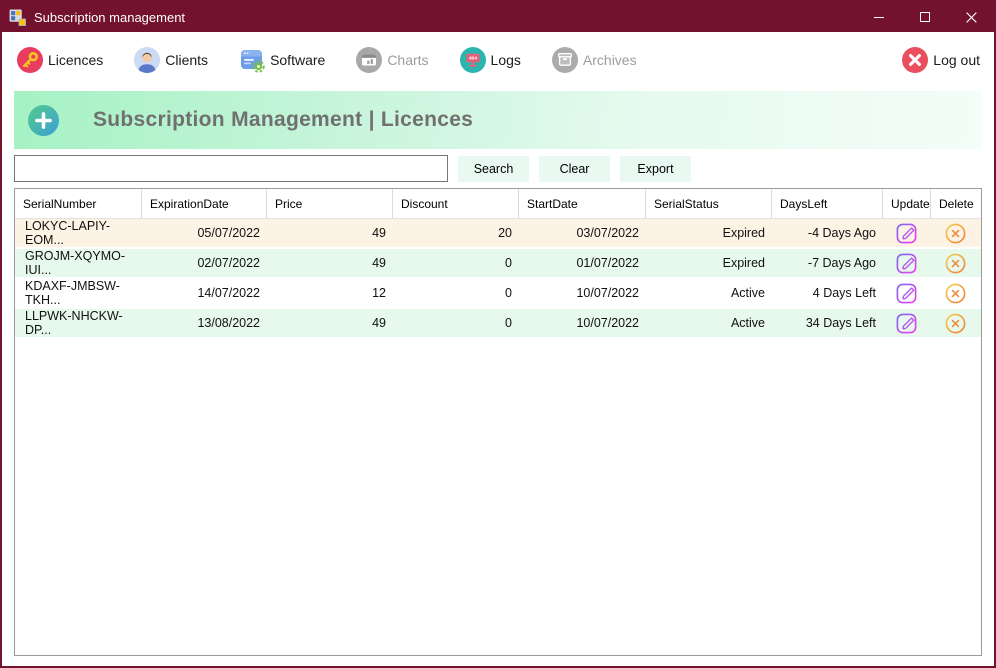  I want to click on key-icon, so click(30, 60).